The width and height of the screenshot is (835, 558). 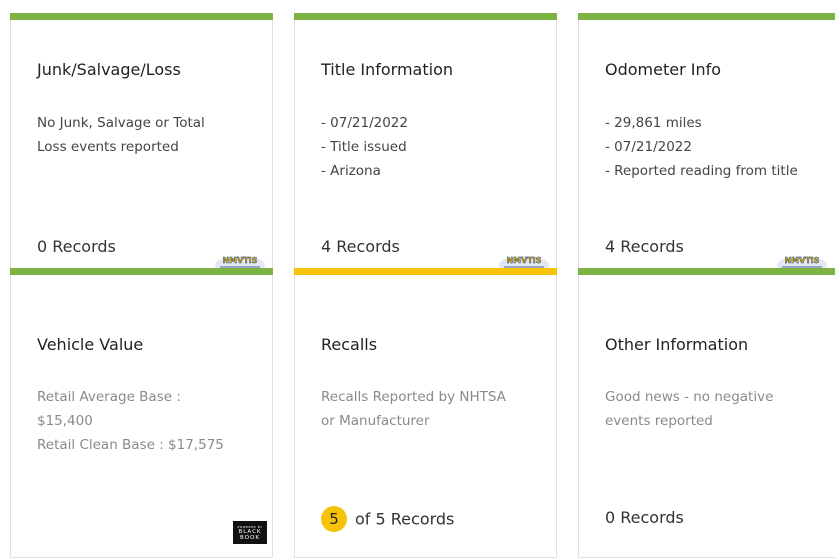 What do you see at coordinates (663, 69) in the screenshot?
I see `card-title: Odometer Info` at bounding box center [663, 69].